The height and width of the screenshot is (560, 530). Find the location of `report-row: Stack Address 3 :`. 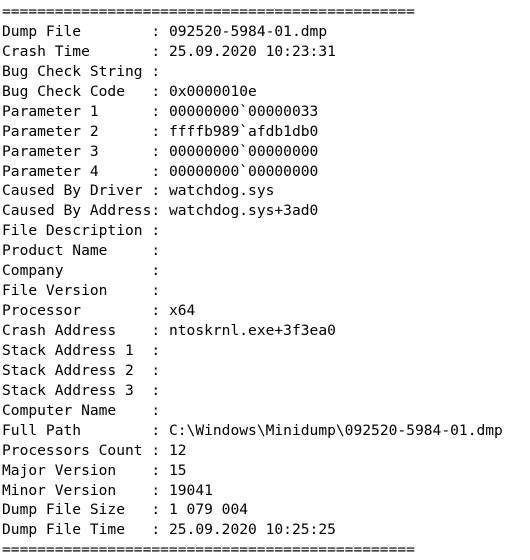

report-row: Stack Address 3 : is located at coordinates (266, 391).